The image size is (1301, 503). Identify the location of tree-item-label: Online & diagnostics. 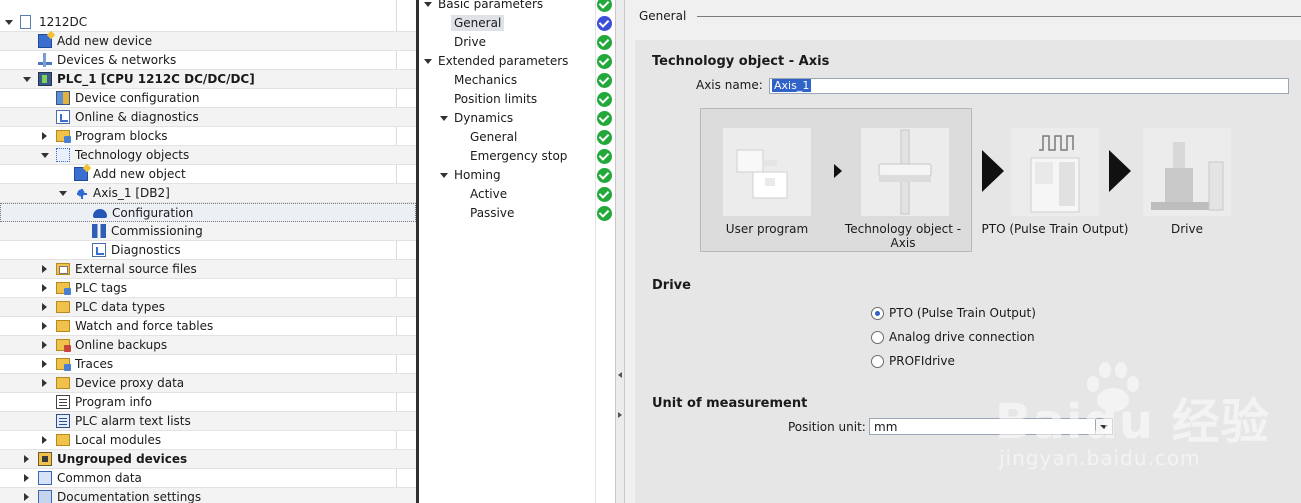
(137, 117).